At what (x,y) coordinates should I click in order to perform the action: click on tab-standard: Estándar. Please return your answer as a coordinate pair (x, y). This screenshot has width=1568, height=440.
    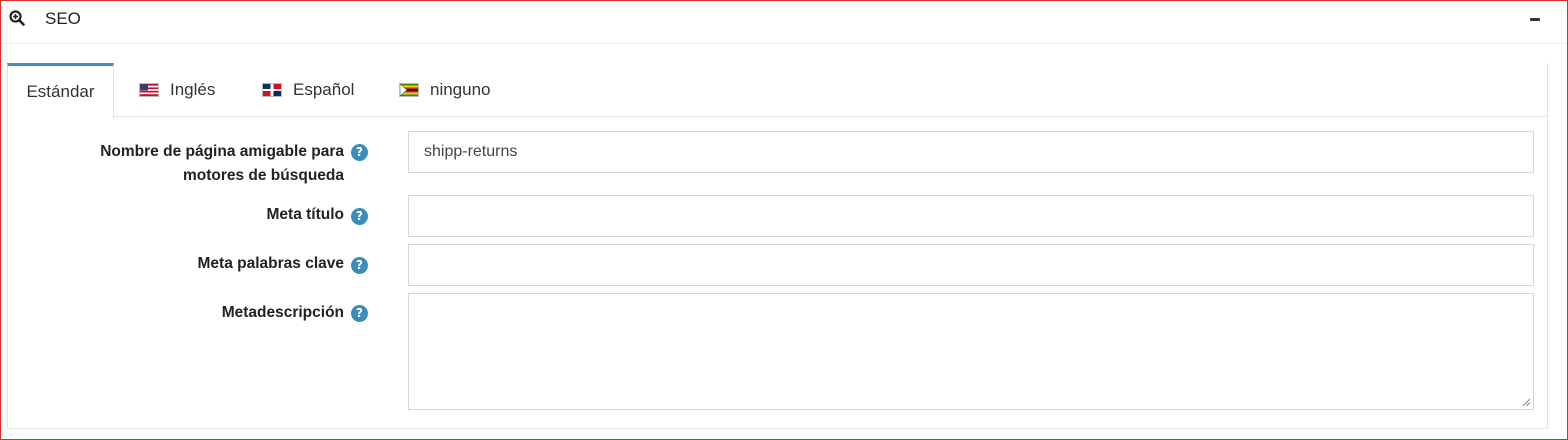
    Looking at the image, I should click on (60, 90).